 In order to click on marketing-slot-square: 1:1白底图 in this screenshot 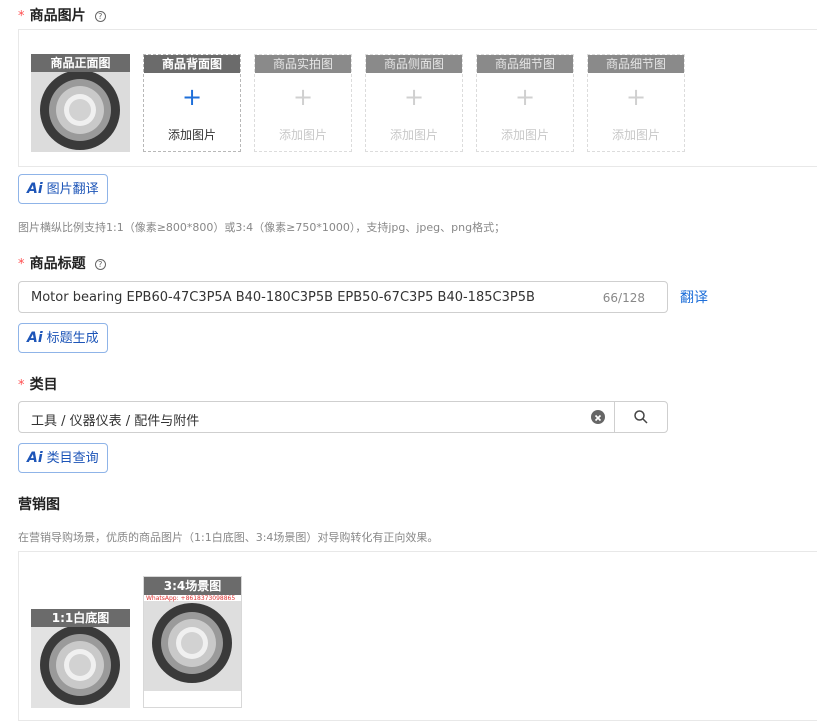, I will do `click(80, 658)`.